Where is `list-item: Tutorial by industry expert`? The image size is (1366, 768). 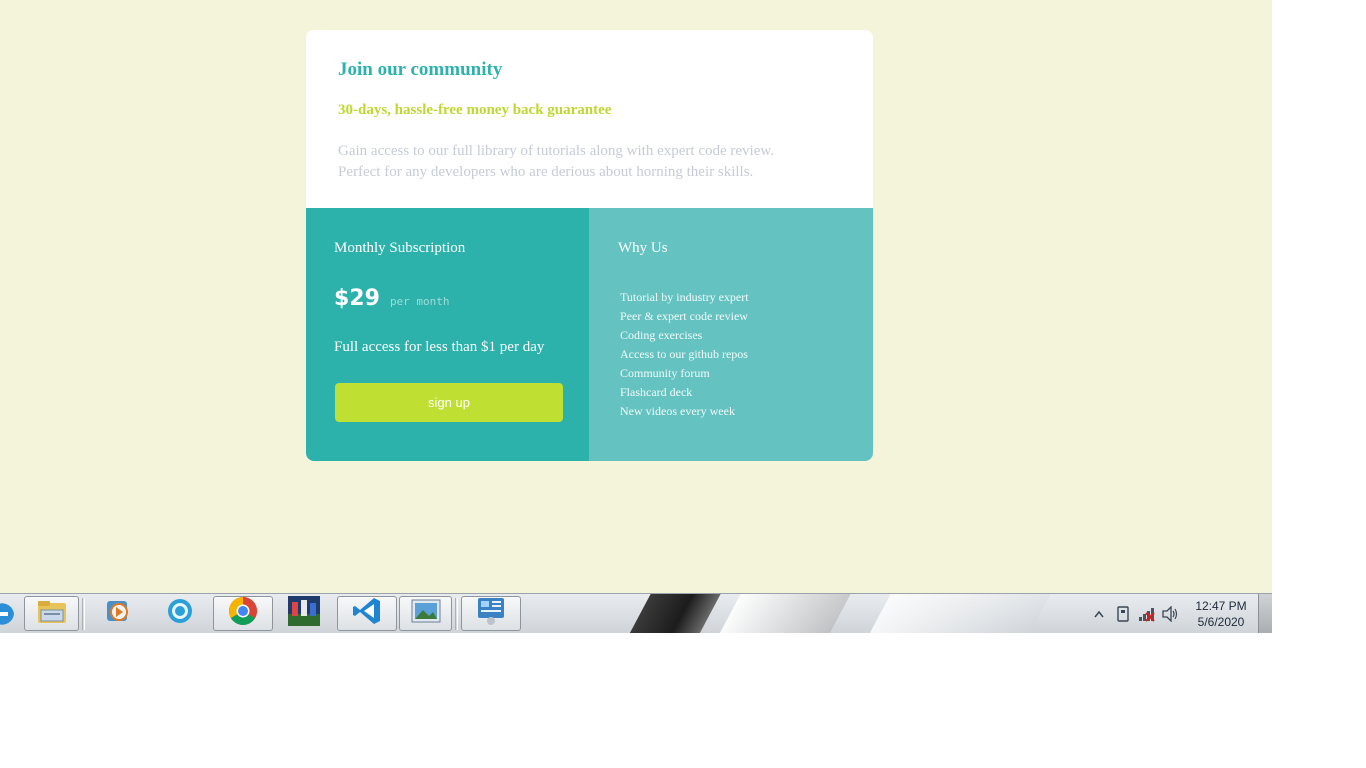 list-item: Tutorial by industry expert is located at coordinates (684, 297).